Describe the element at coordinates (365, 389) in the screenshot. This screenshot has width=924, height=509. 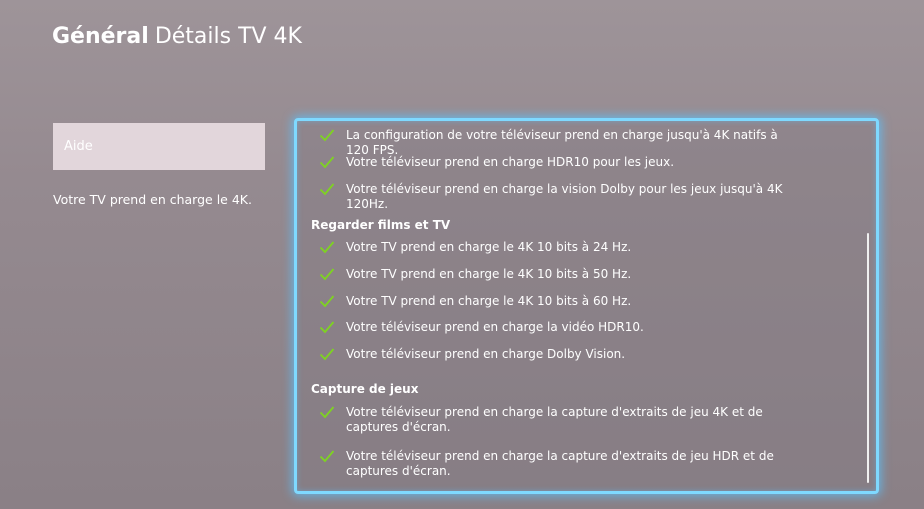
I see `section-heading-capture: Capture de jeux` at that location.